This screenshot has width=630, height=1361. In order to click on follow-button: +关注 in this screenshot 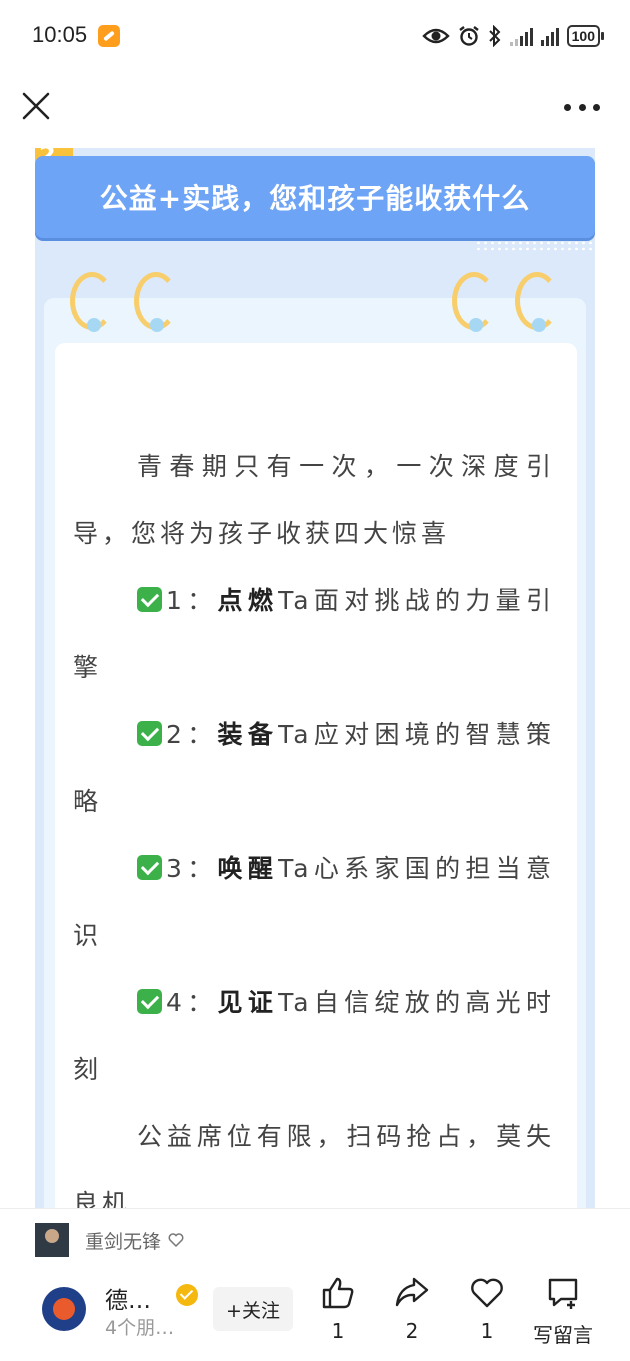, I will do `click(253, 1309)`.